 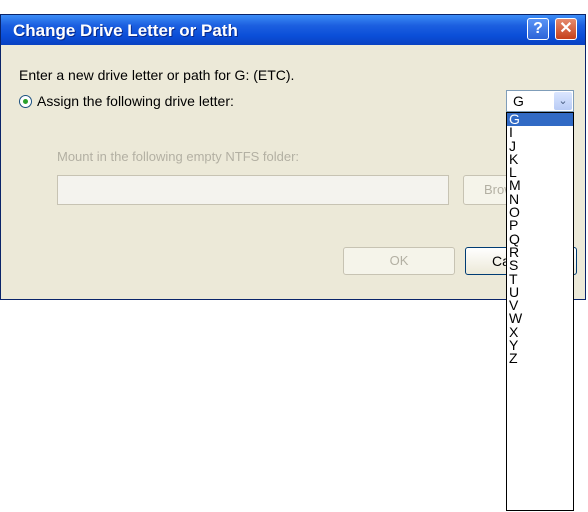 I want to click on close-icon: ✕, so click(x=566, y=28).